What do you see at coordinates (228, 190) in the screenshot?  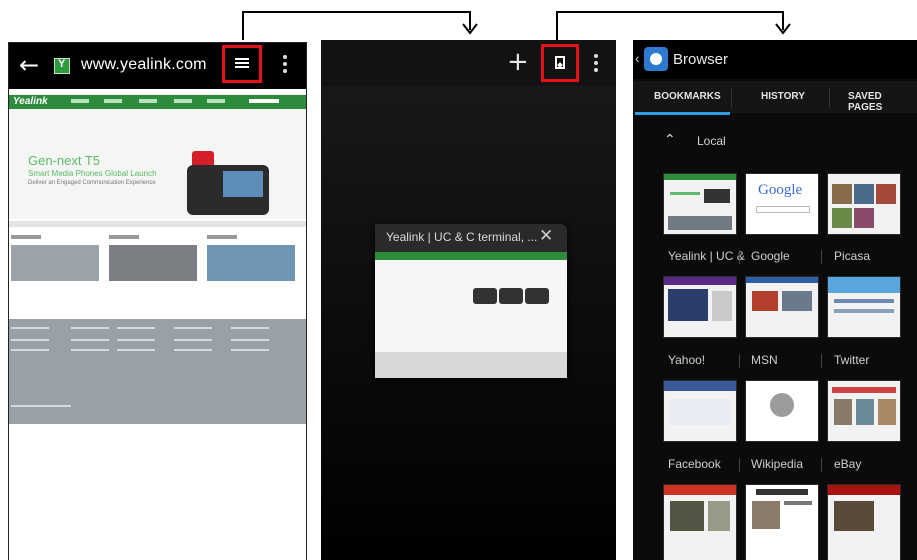 I see `phone-image` at bounding box center [228, 190].